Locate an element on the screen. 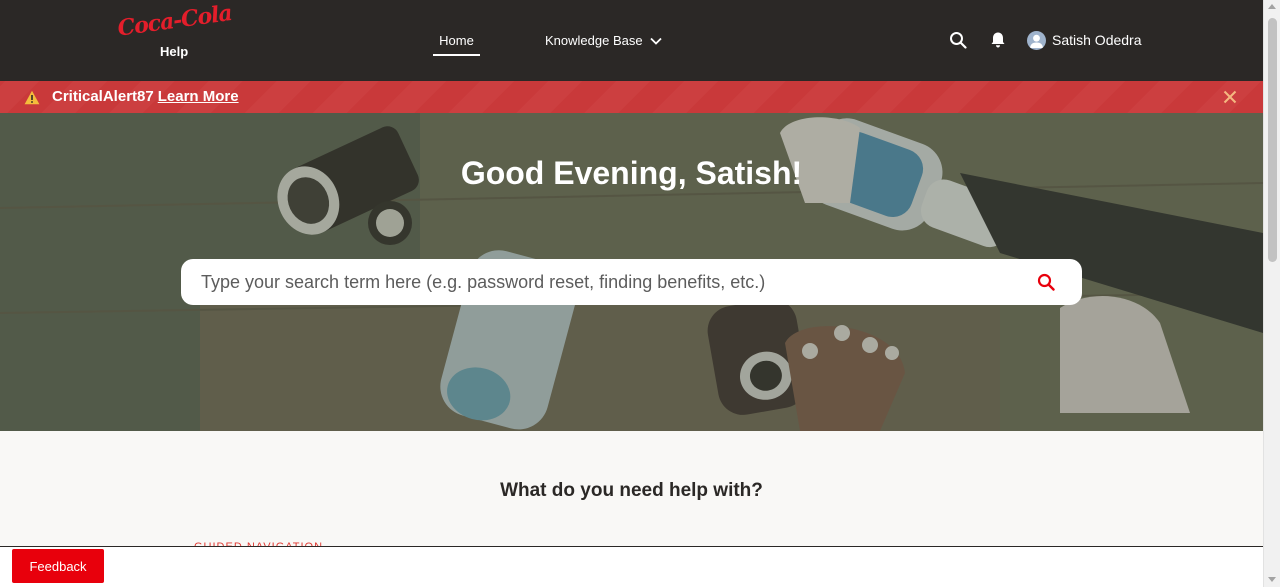 The image size is (1280, 587). alert-message: CriticalAlert87 Learn More is located at coordinates (145, 96).